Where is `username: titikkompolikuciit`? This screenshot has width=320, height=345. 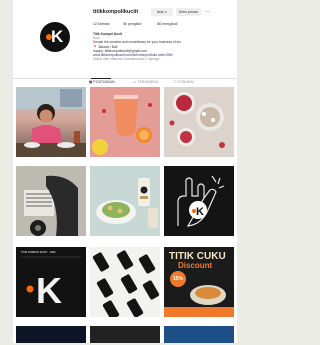
username: titikkompolikuciit is located at coordinates (116, 12).